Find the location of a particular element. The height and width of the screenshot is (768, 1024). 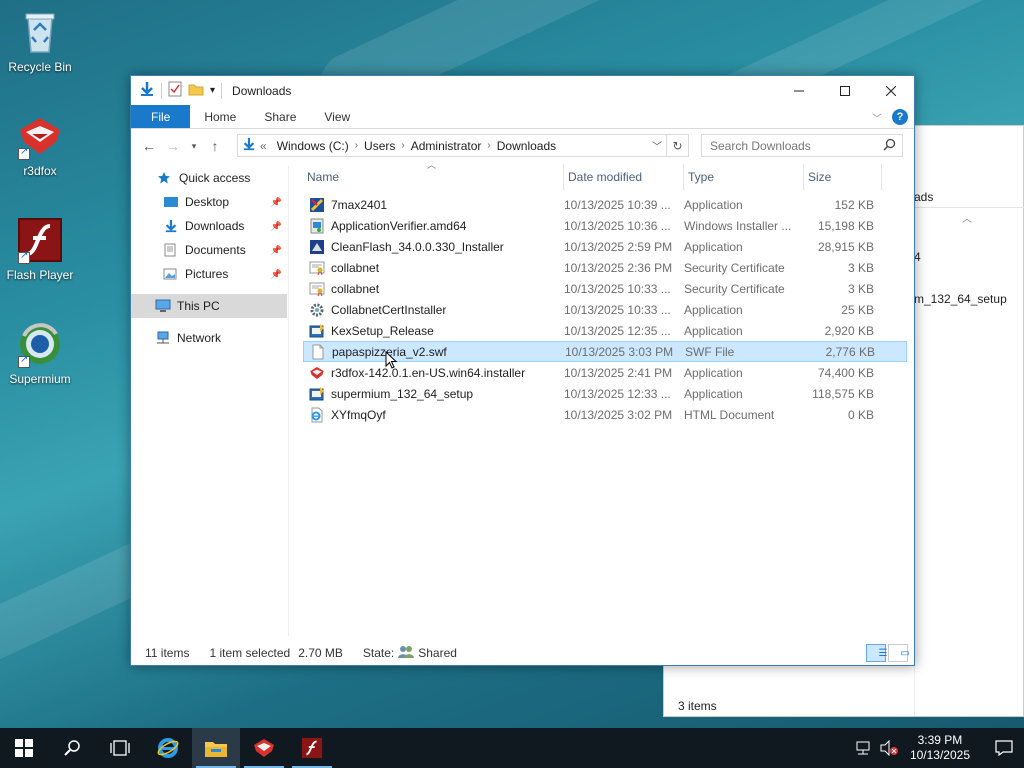

minimize-button is located at coordinates (799, 90).